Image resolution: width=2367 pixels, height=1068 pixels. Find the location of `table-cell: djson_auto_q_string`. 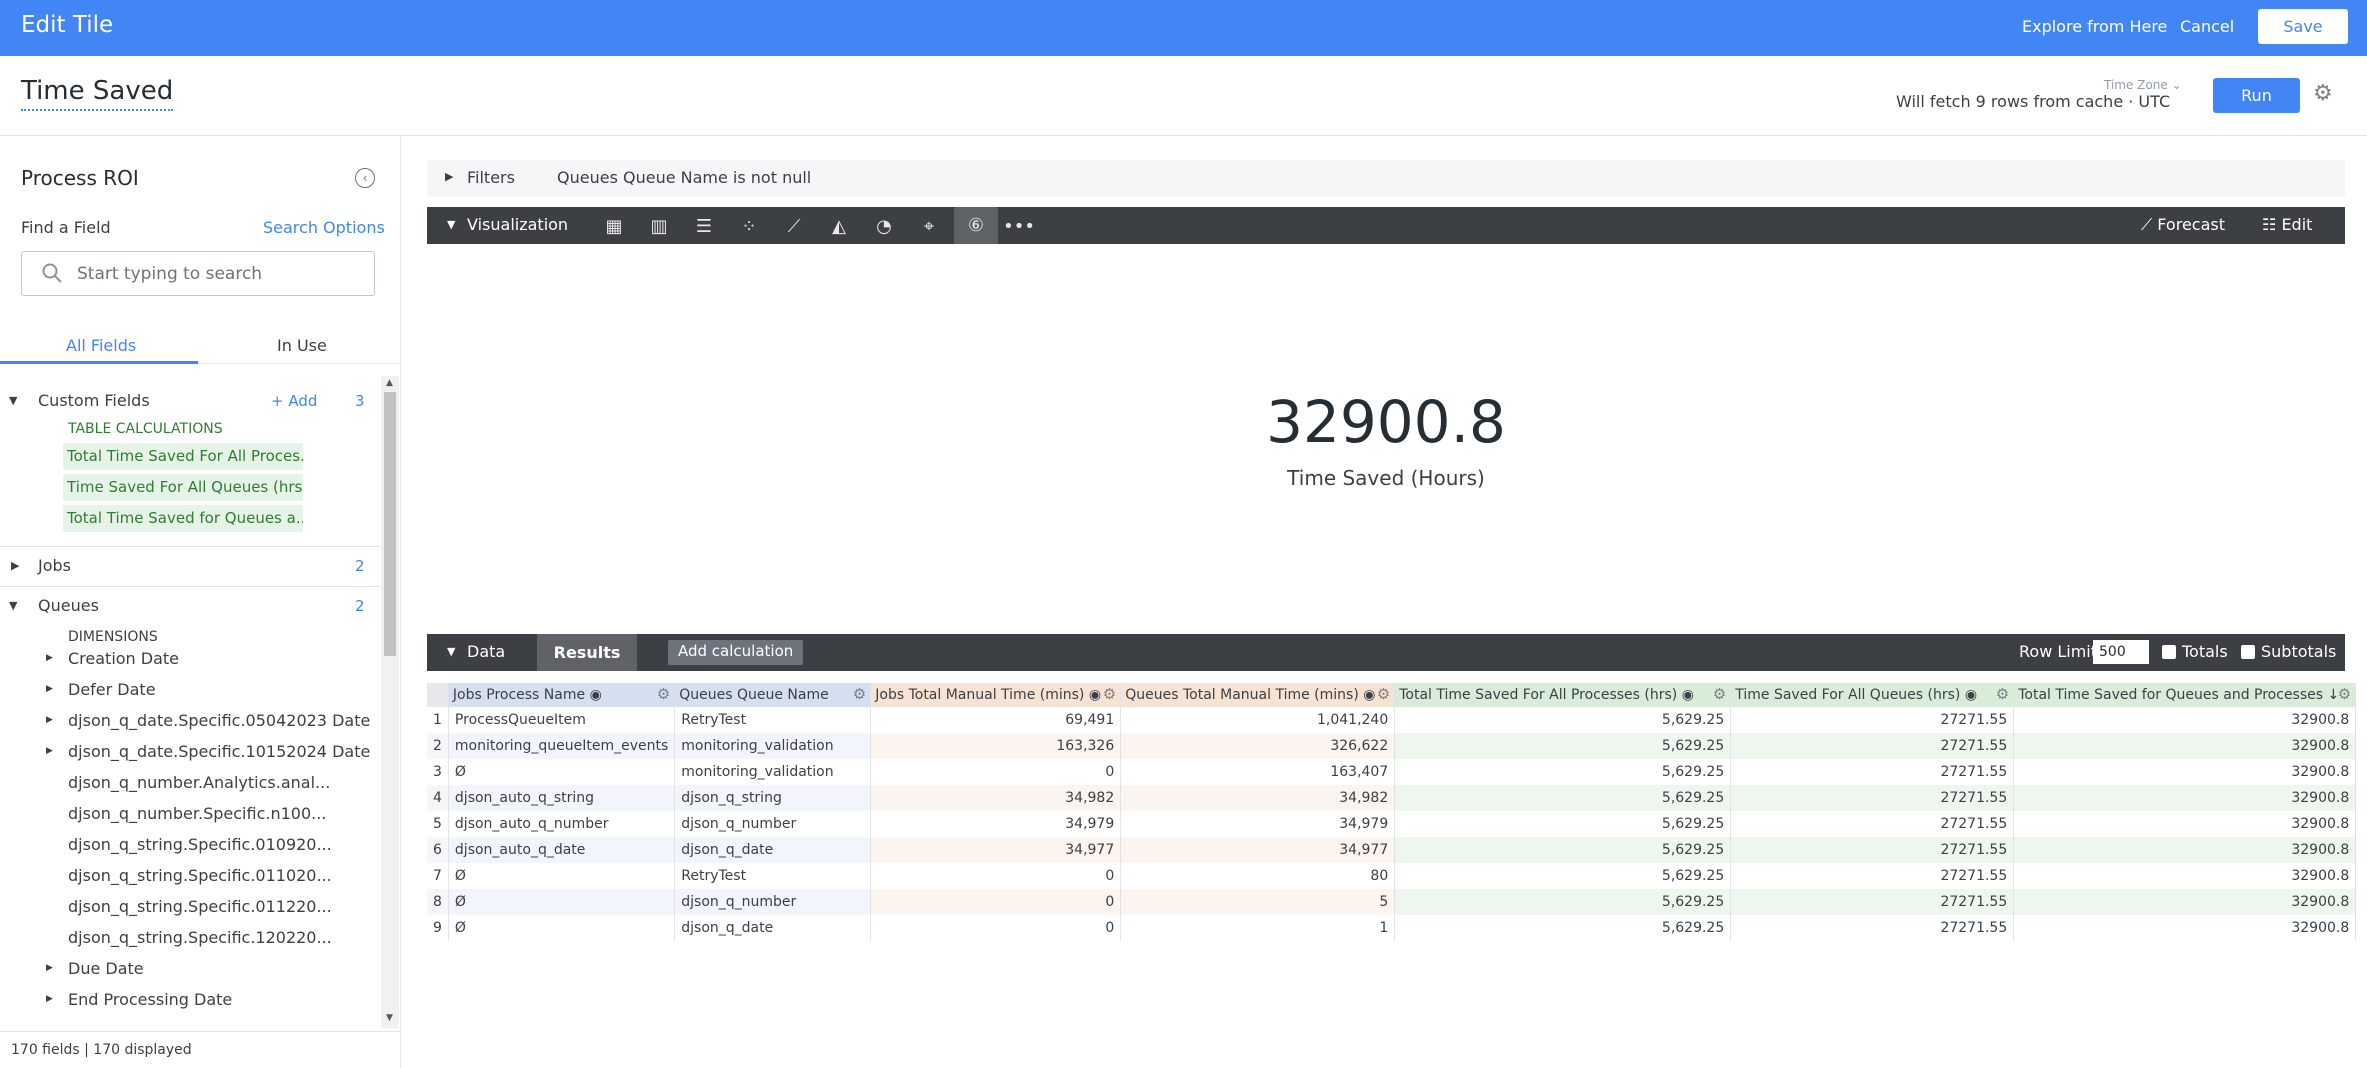

table-cell: djson_auto_q_string is located at coordinates (562, 798).